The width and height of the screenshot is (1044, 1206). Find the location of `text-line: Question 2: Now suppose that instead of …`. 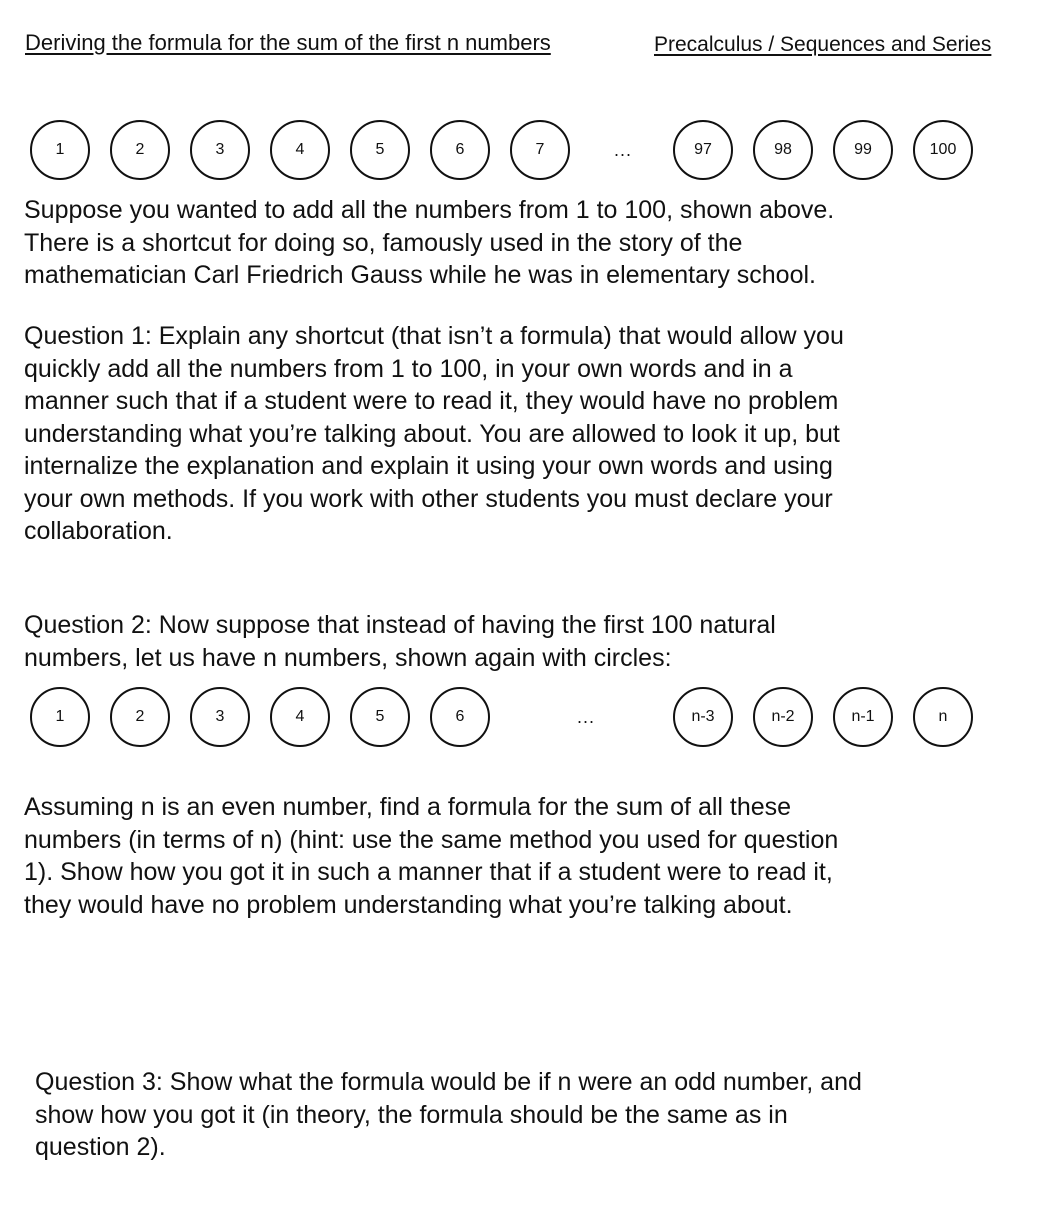

text-line: Question 2: Now suppose that instead of … is located at coordinates (400, 625).